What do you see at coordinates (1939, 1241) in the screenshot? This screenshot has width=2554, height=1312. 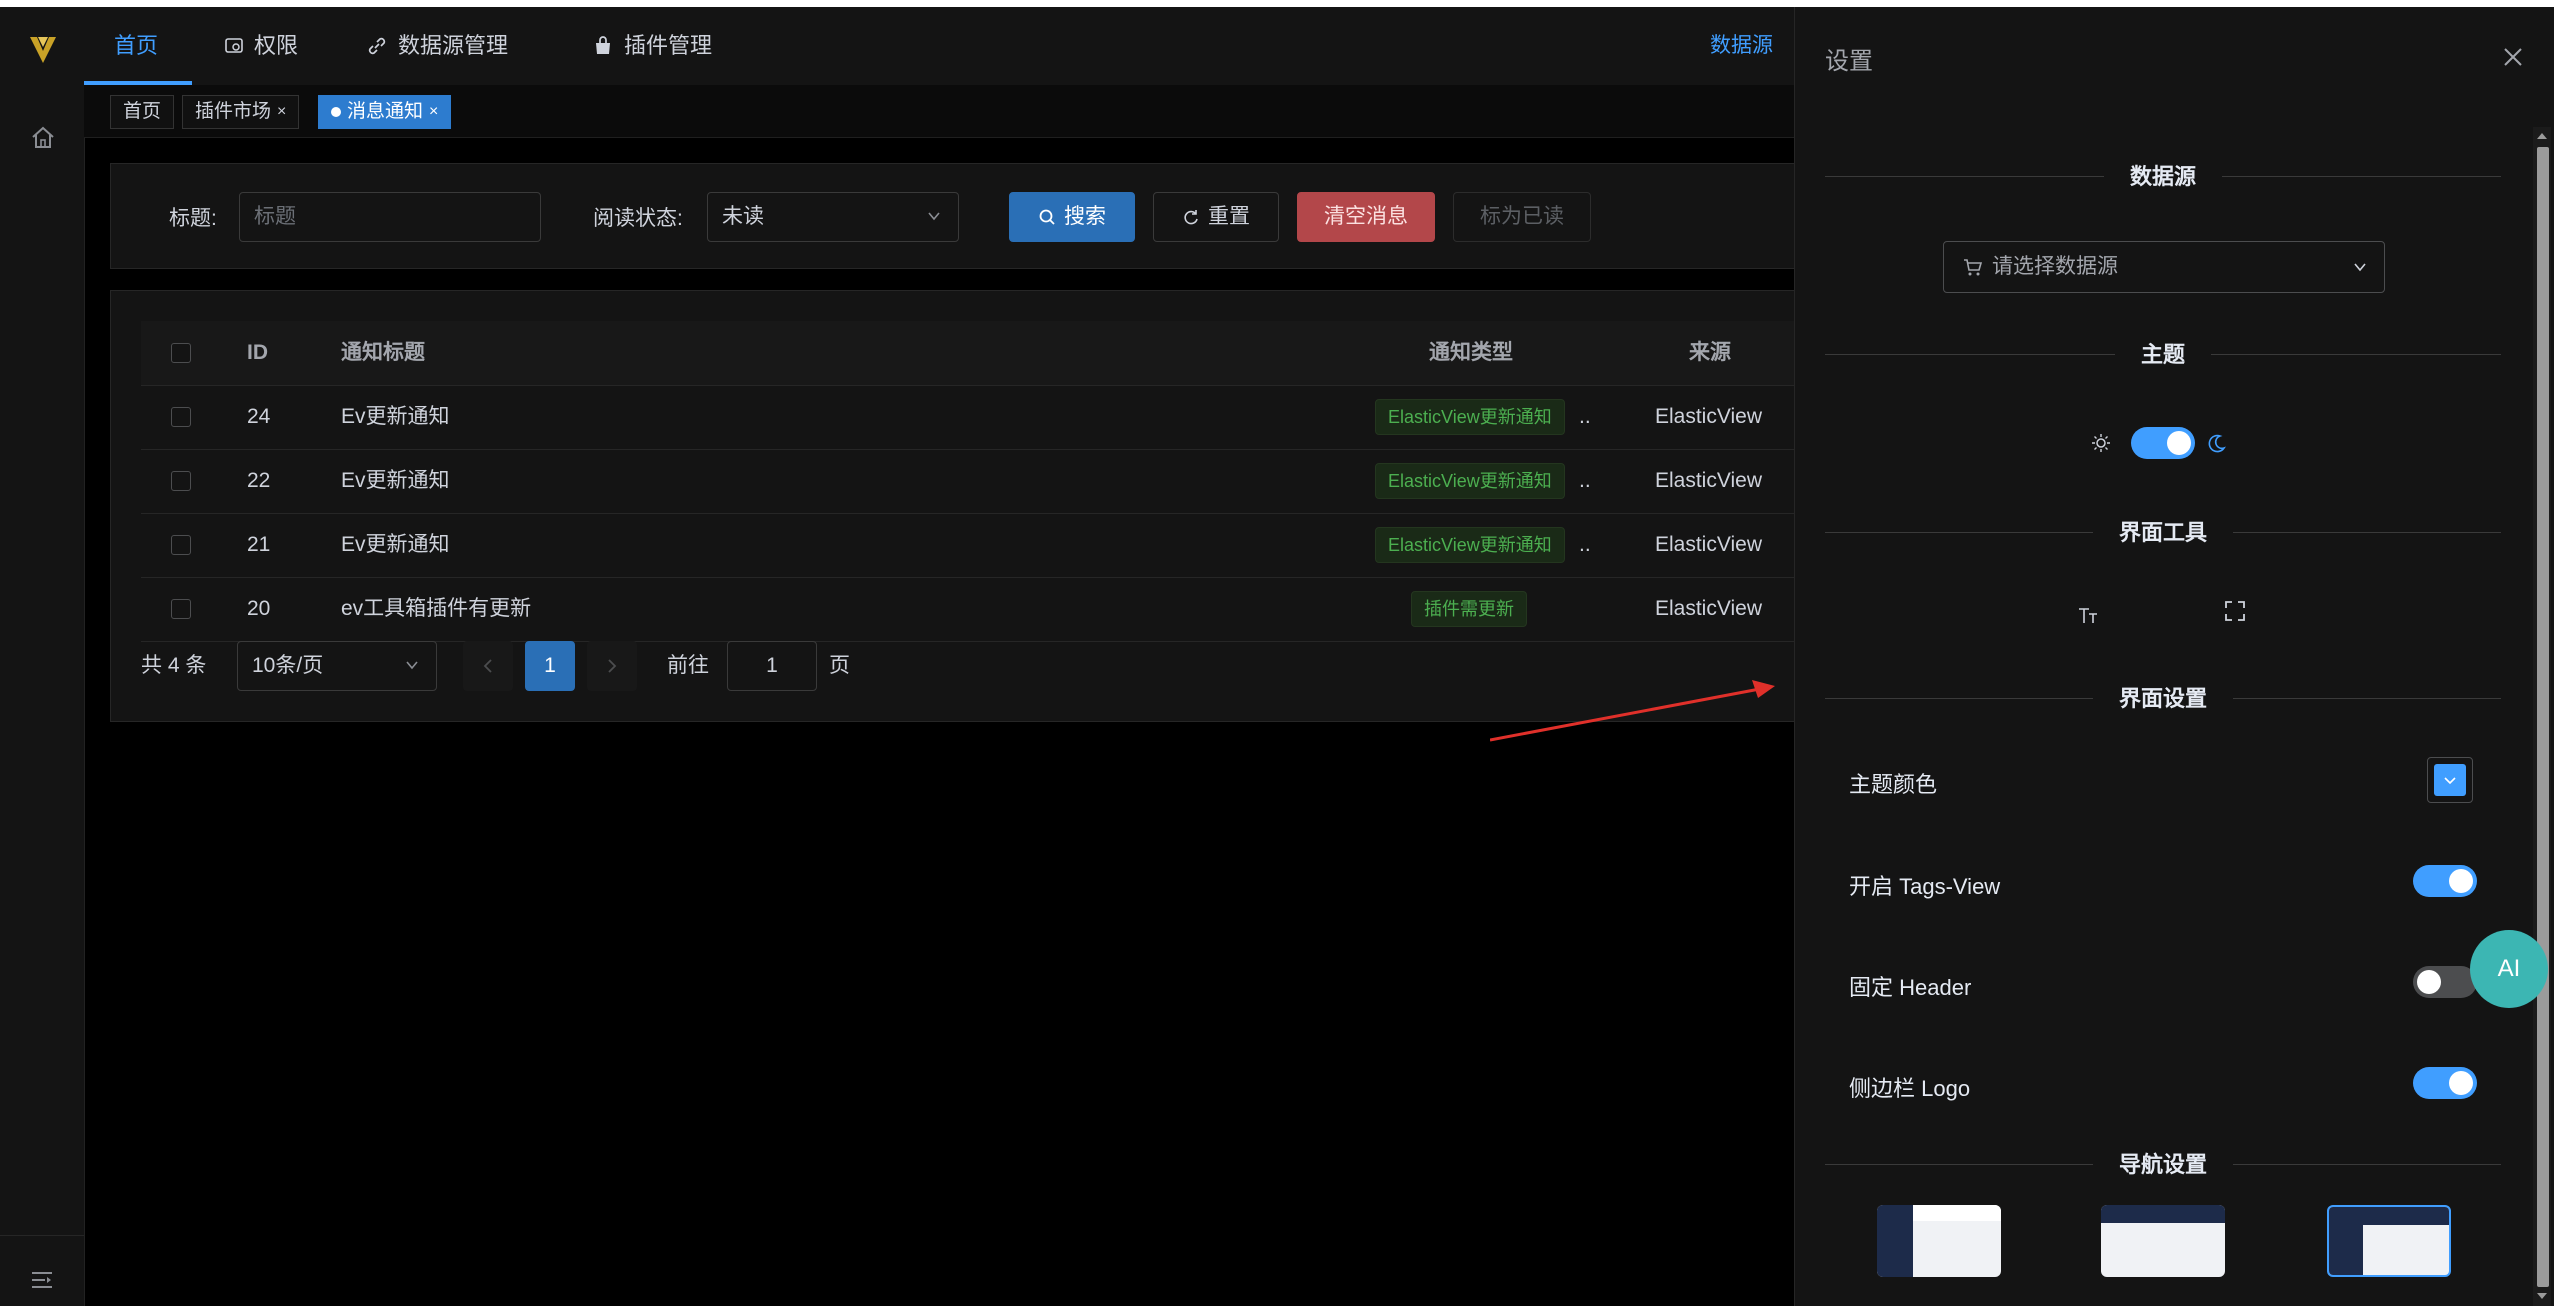 I see `layout-left-menu` at bounding box center [1939, 1241].